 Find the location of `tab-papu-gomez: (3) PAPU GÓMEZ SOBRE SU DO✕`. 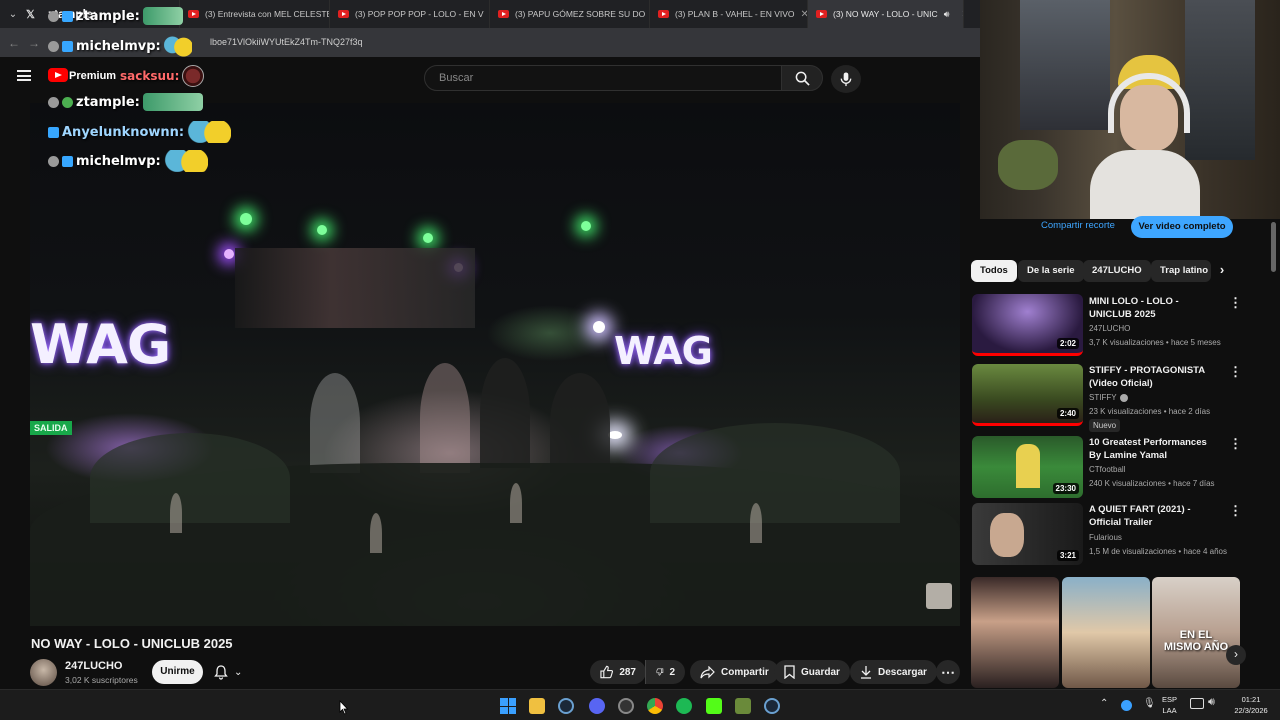

tab-papu-gomez: (3) PAPU GÓMEZ SOBRE SU DO✕ is located at coordinates (570, 14).